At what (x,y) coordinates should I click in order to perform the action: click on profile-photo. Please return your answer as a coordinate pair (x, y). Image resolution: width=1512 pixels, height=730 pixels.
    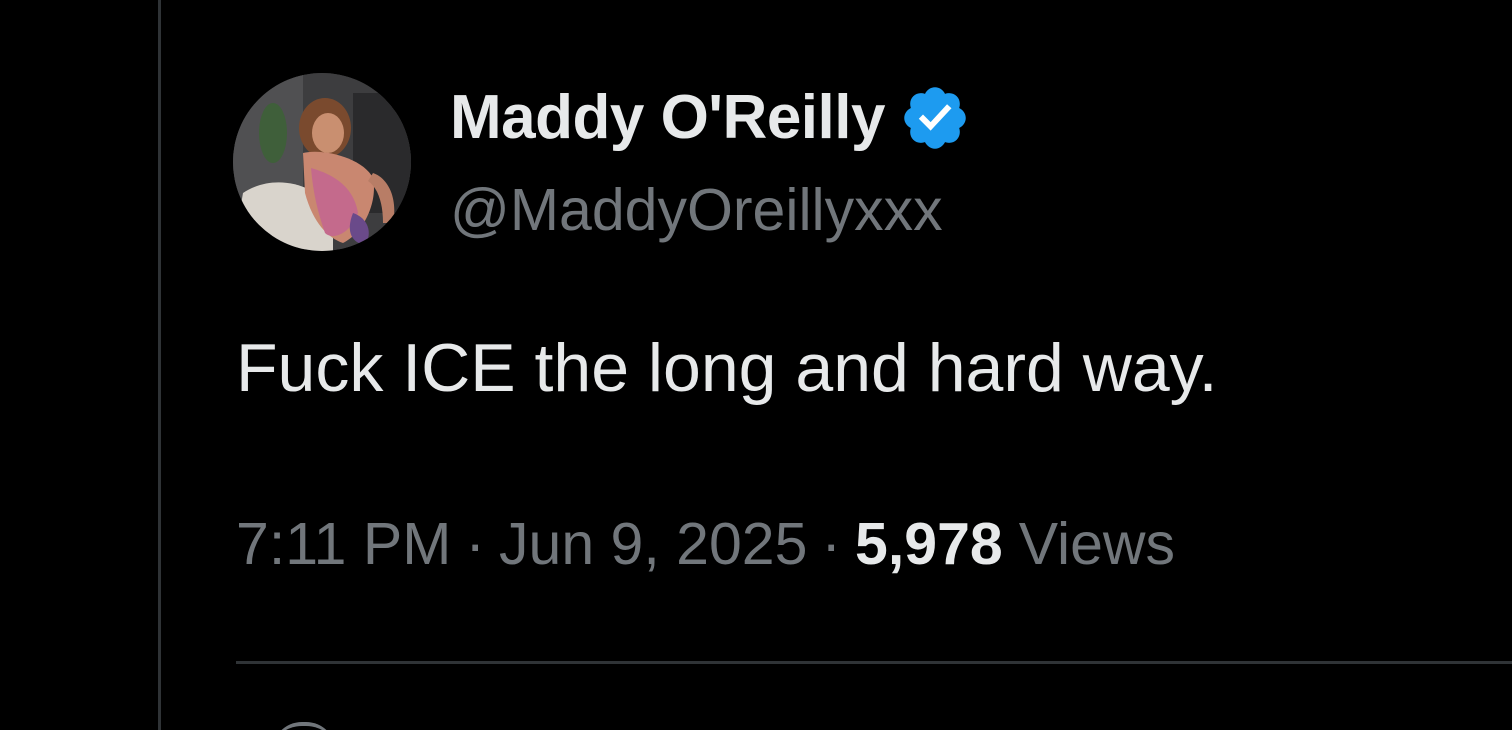
    Looking at the image, I should click on (322, 162).